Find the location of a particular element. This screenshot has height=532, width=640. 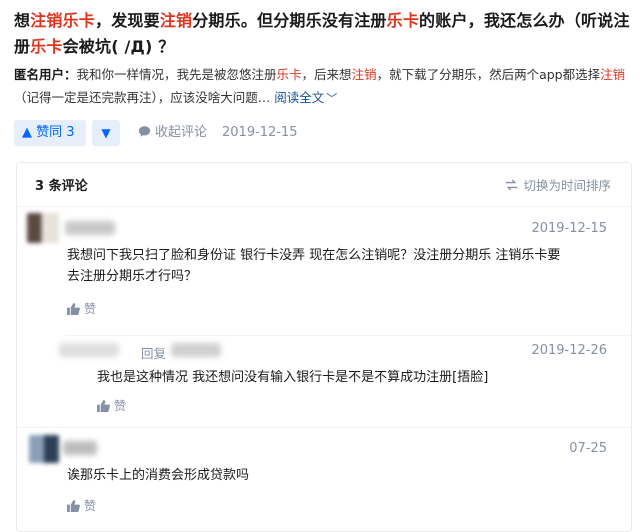

comments-header: 3 条评论 切换为时间排序 is located at coordinates (324, 185).